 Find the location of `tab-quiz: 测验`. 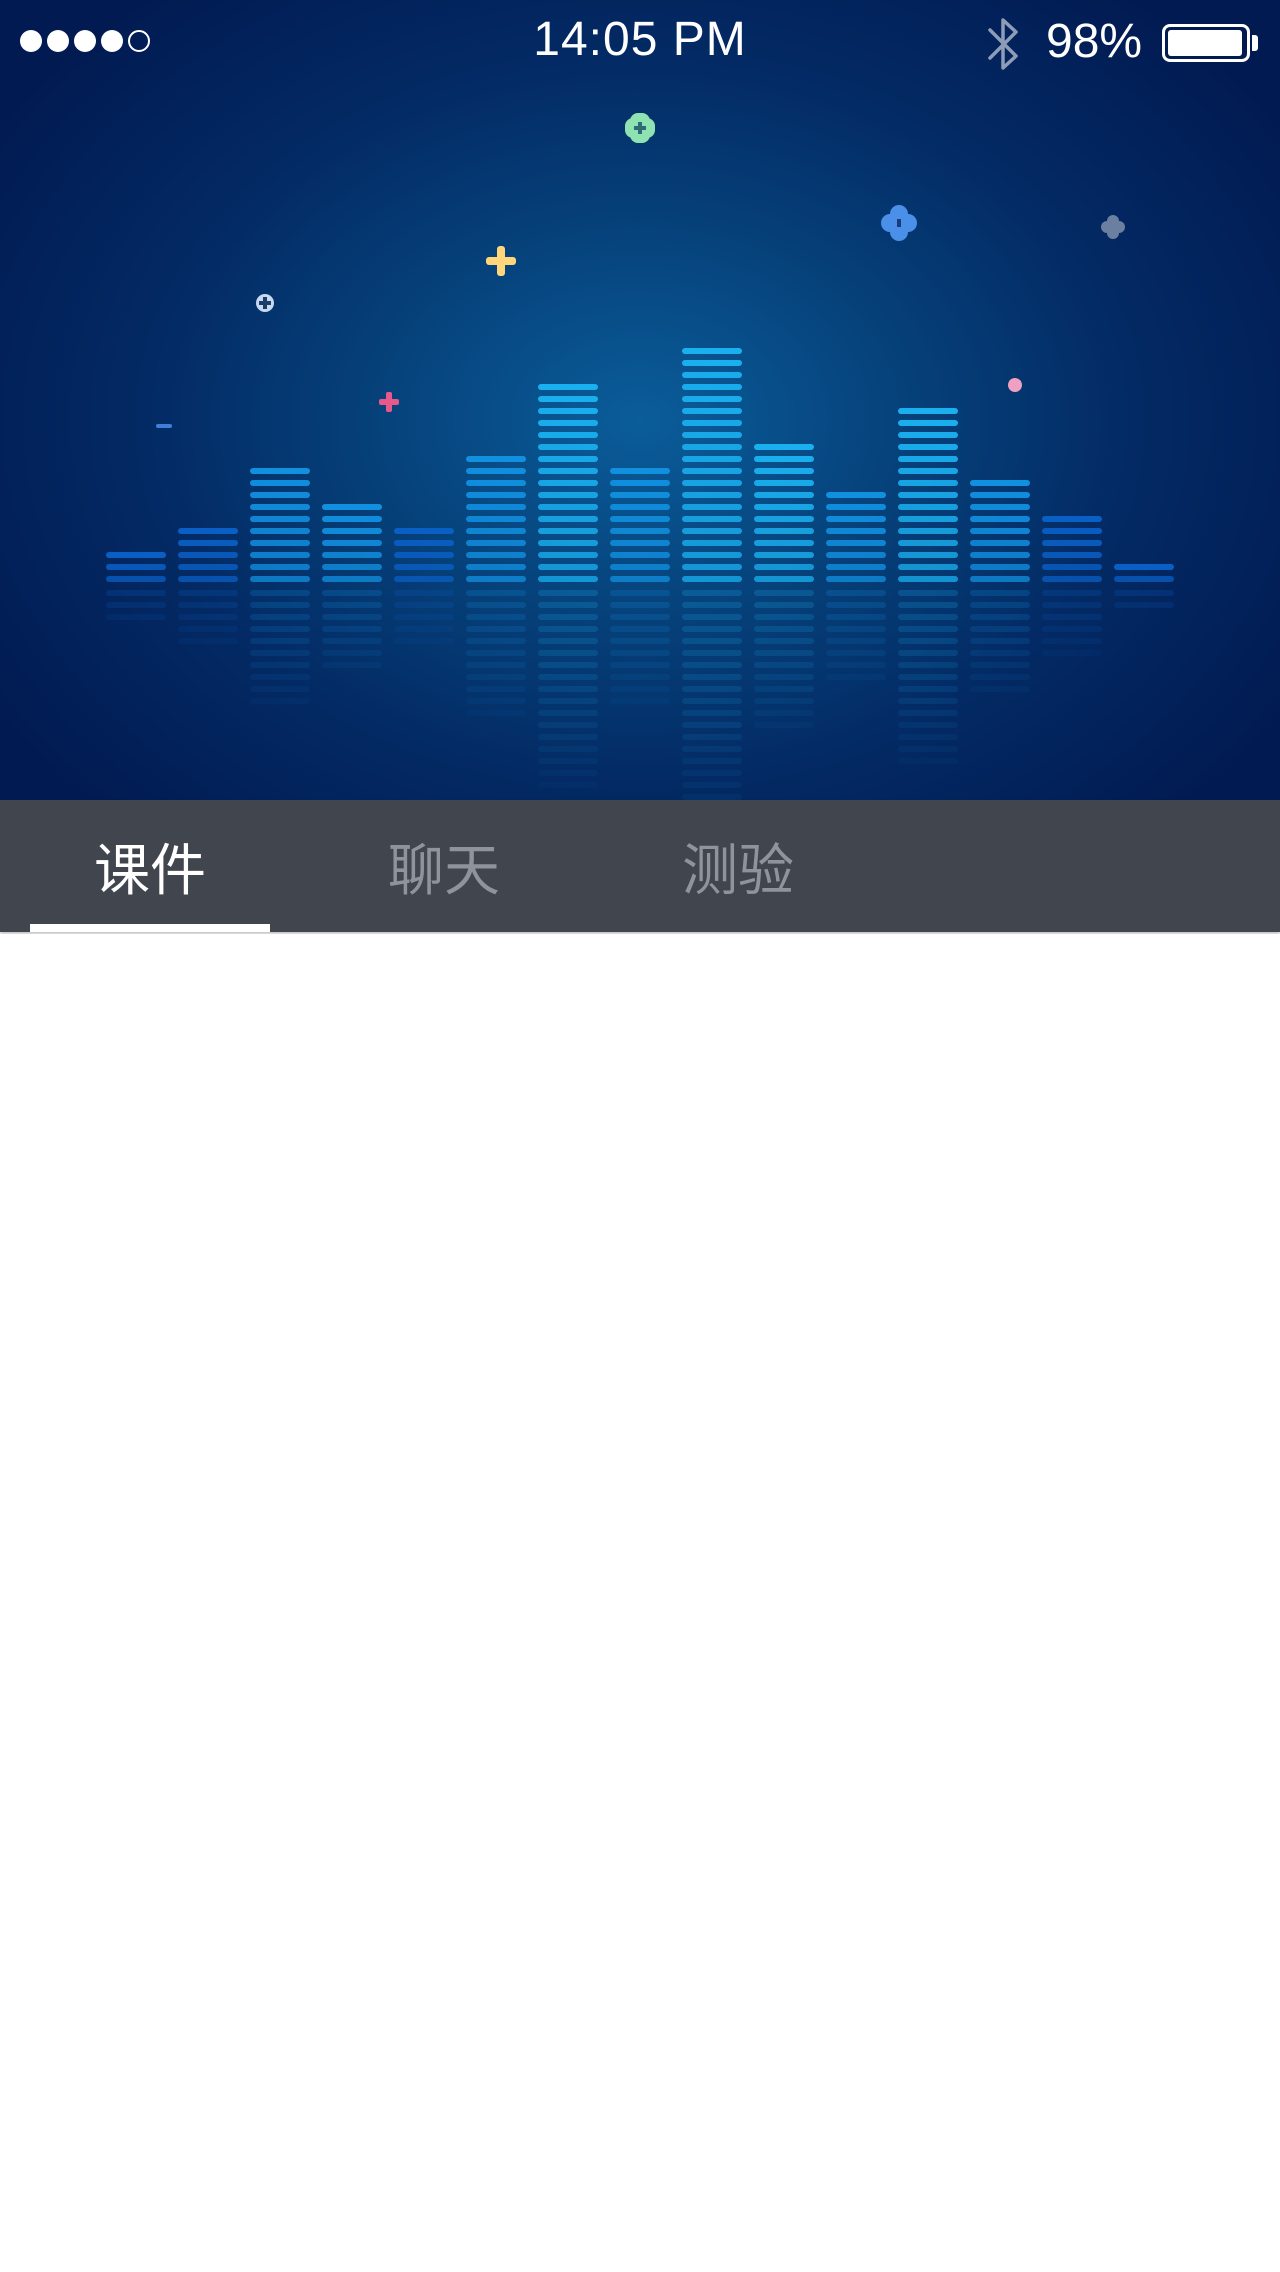

tab-quiz: 测验 is located at coordinates (738, 866).